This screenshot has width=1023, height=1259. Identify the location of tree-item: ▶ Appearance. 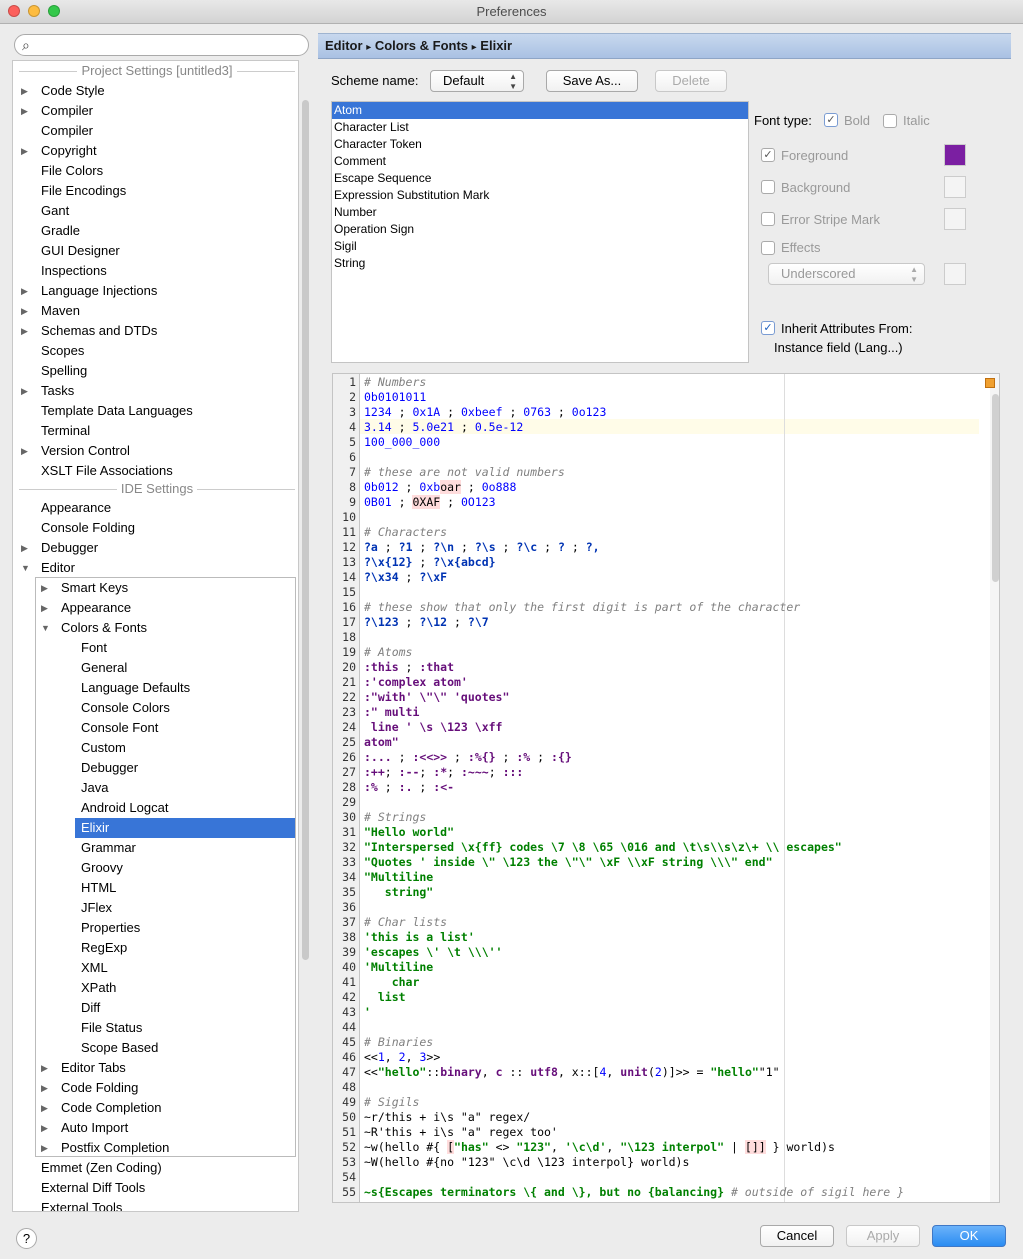
(86, 608).